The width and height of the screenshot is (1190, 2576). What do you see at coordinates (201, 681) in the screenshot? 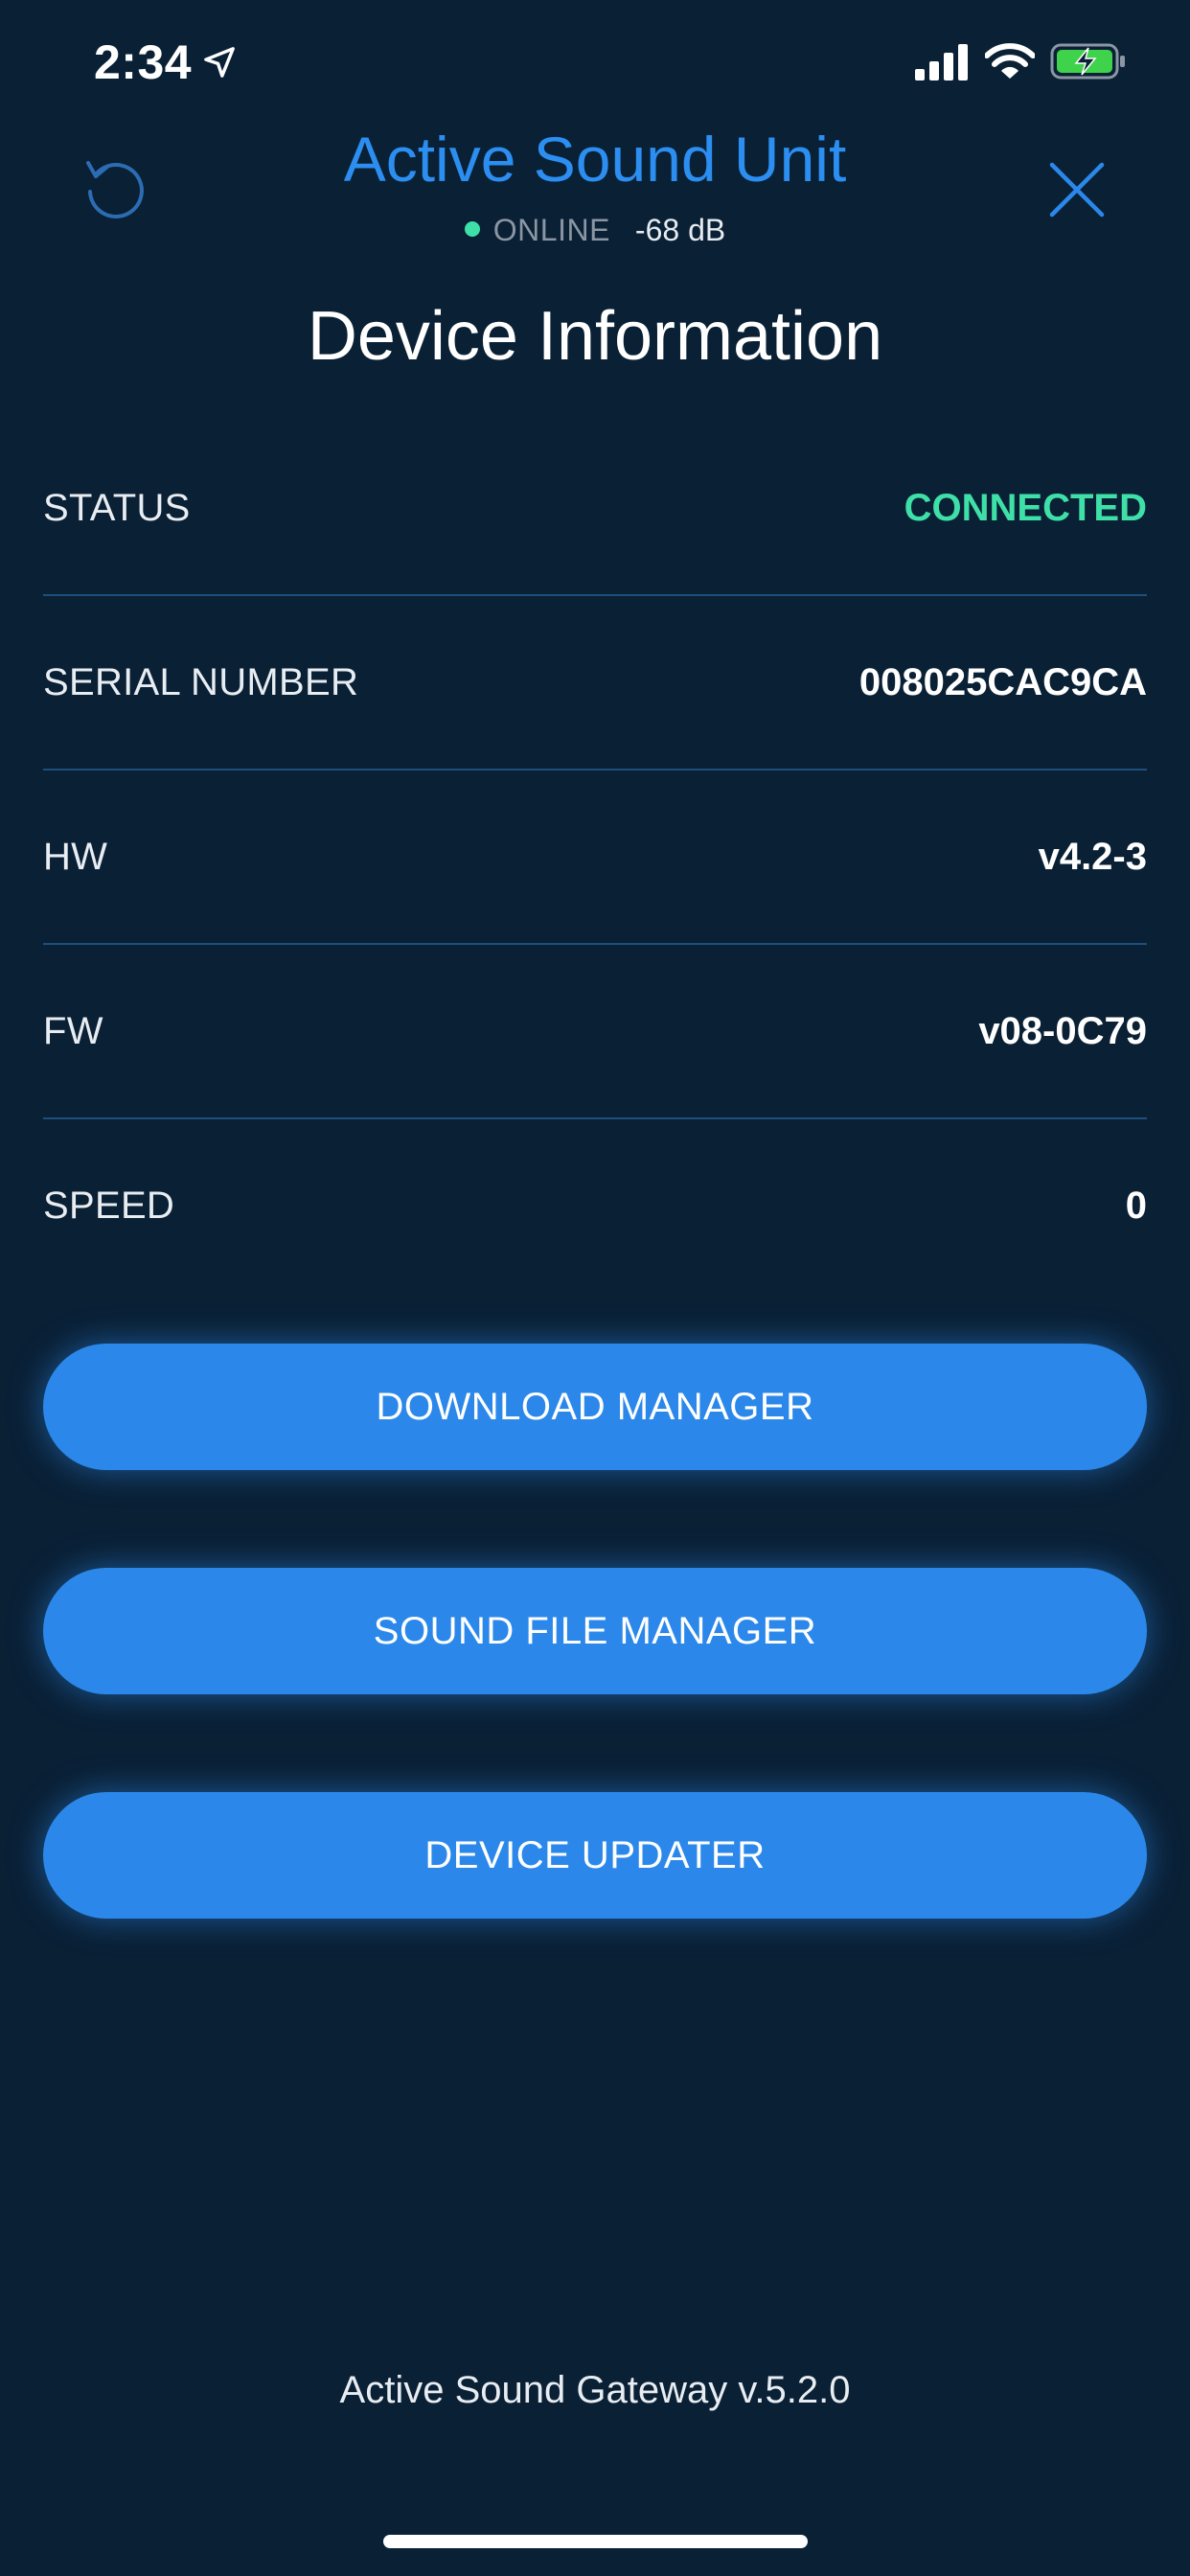
I see `info-label: SERIAL NUMBER` at bounding box center [201, 681].